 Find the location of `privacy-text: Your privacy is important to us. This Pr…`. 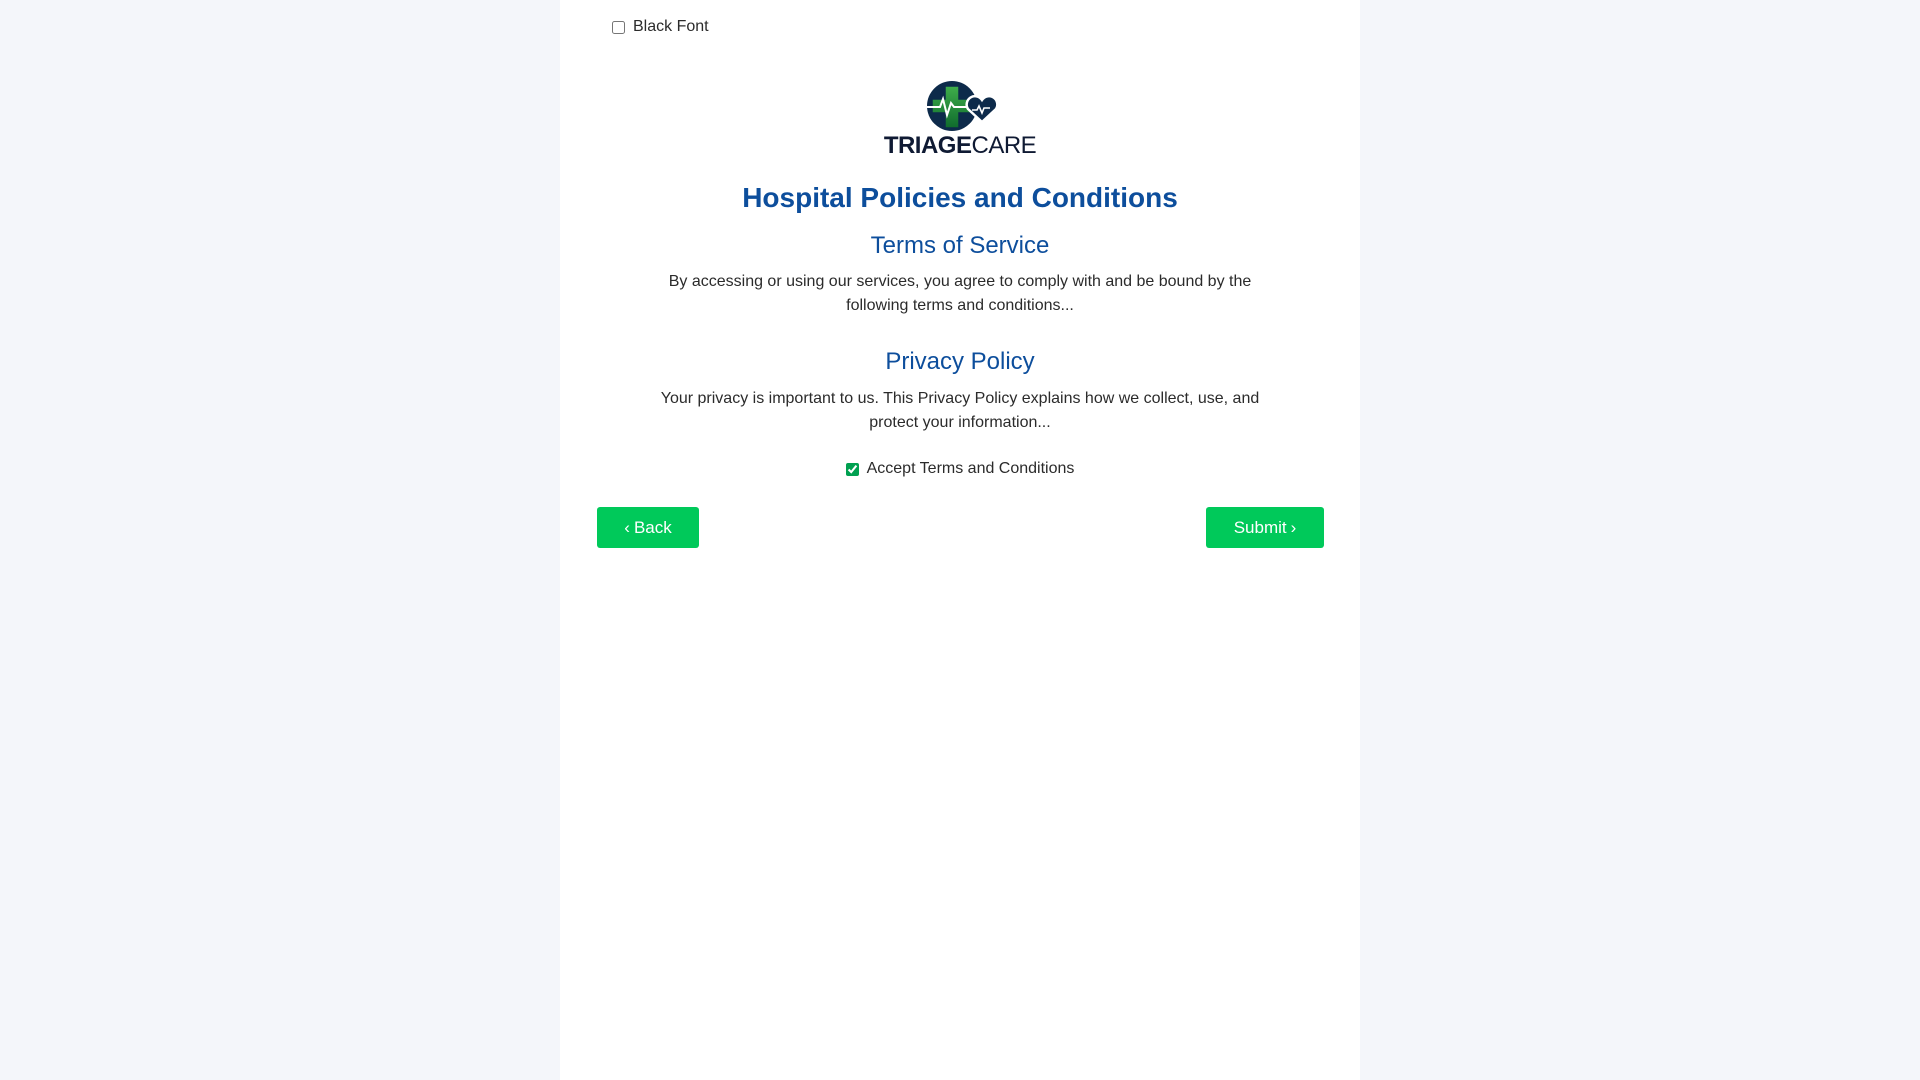

privacy-text: Your privacy is important to us. This Pr… is located at coordinates (960, 410).